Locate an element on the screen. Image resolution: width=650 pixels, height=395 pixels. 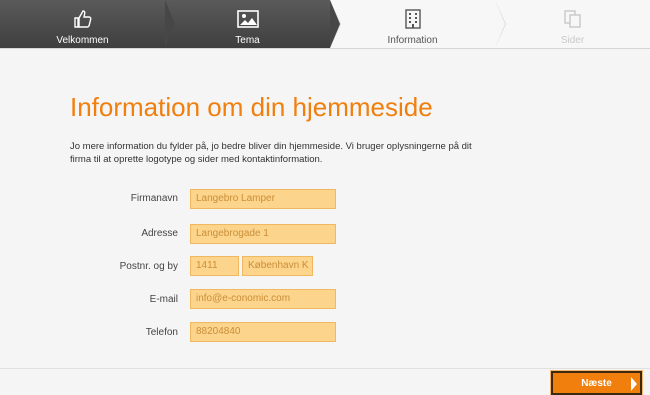
step-tema: Tema is located at coordinates (253, 24).